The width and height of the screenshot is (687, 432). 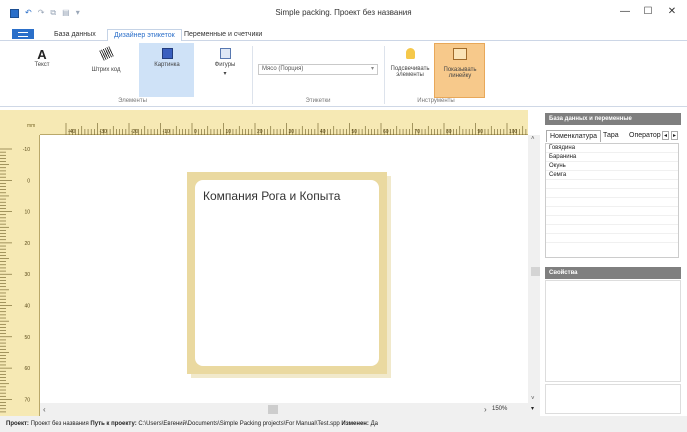 I want to click on zoom-dropdown-icon: ▾, so click(x=532, y=408).